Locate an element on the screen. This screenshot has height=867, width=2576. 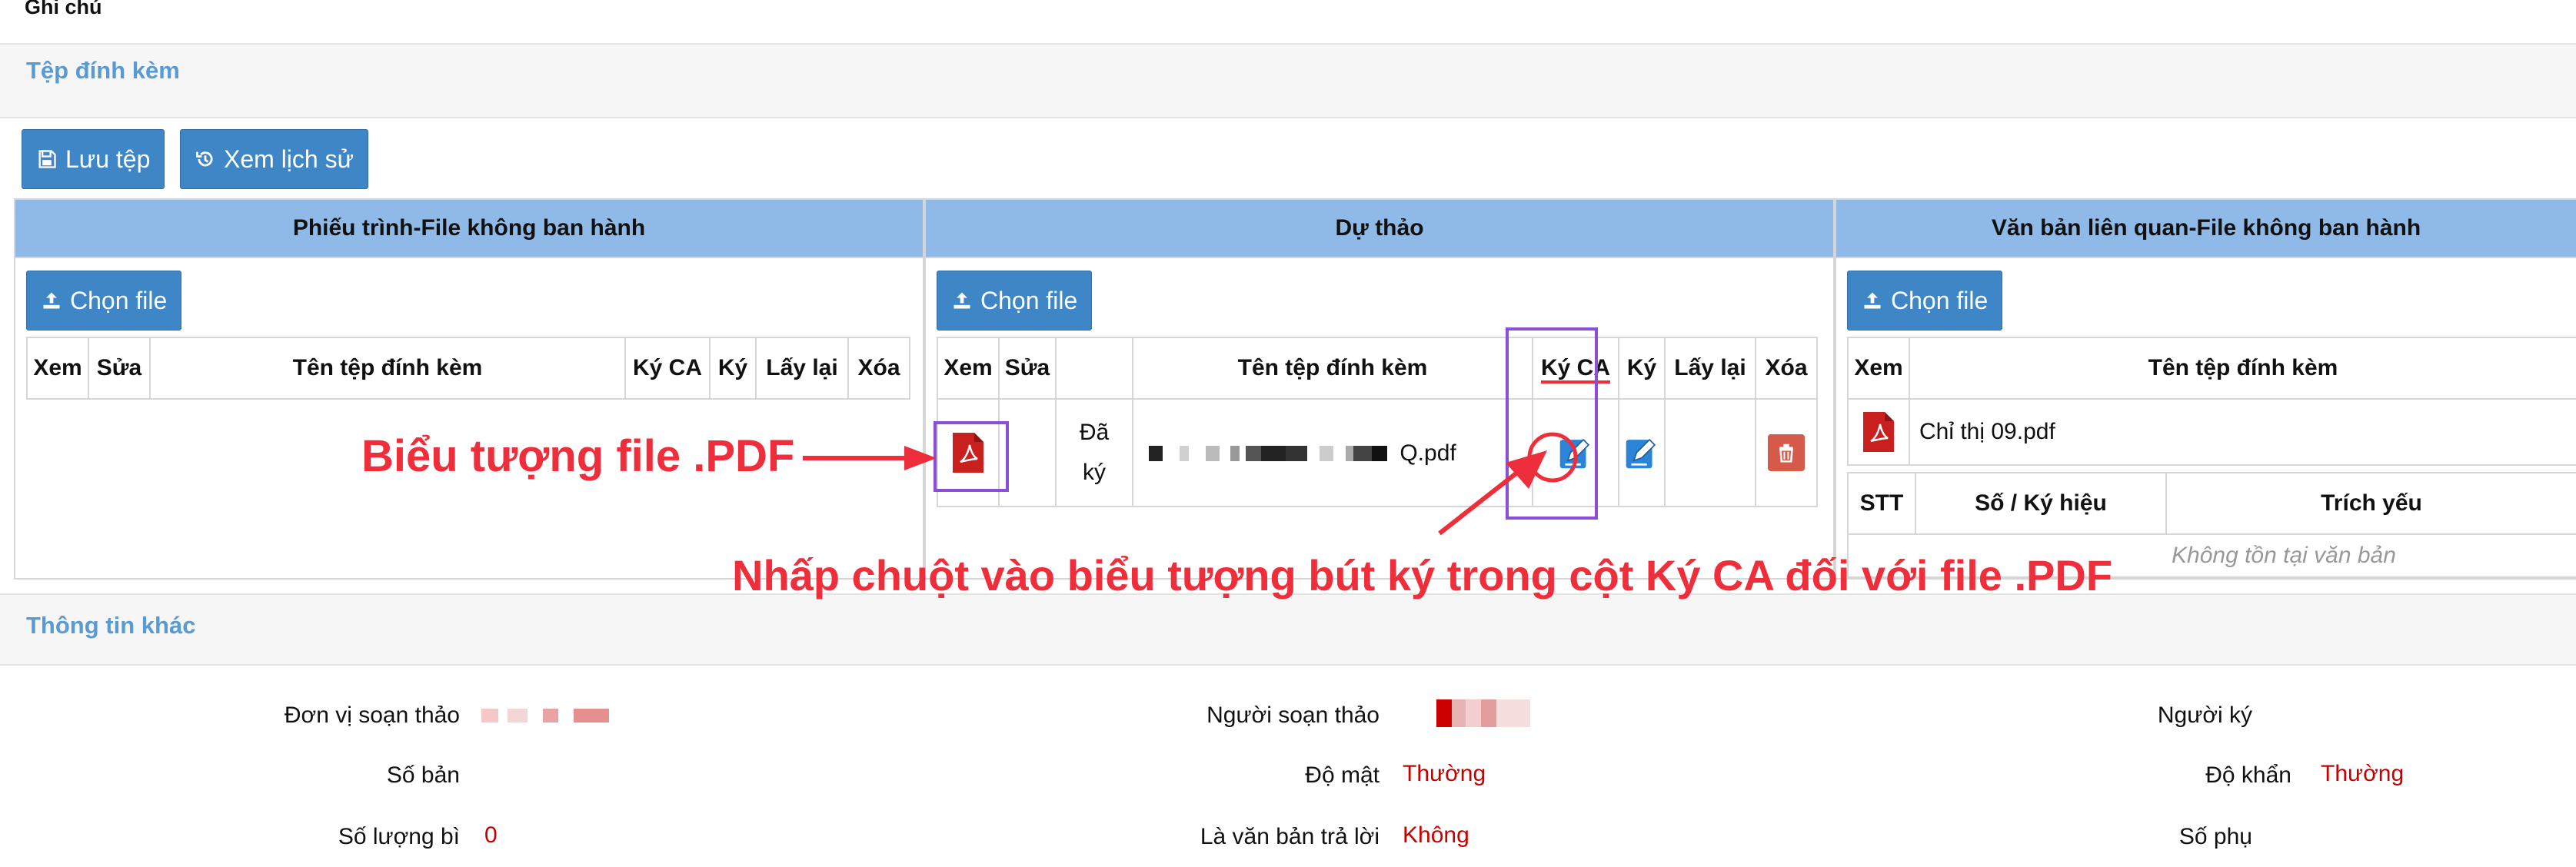
left-choose-file-button: Chọn file is located at coordinates (104, 301).